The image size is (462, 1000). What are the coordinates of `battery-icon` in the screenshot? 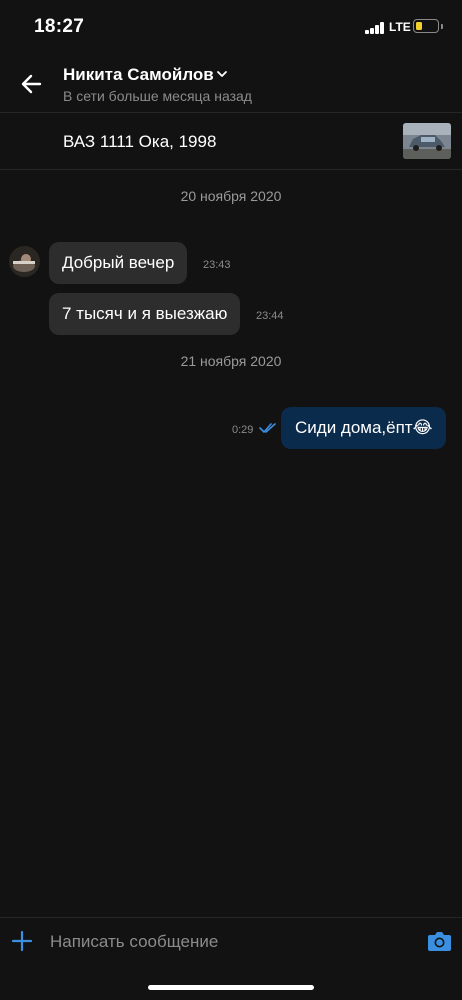 It's located at (428, 26).